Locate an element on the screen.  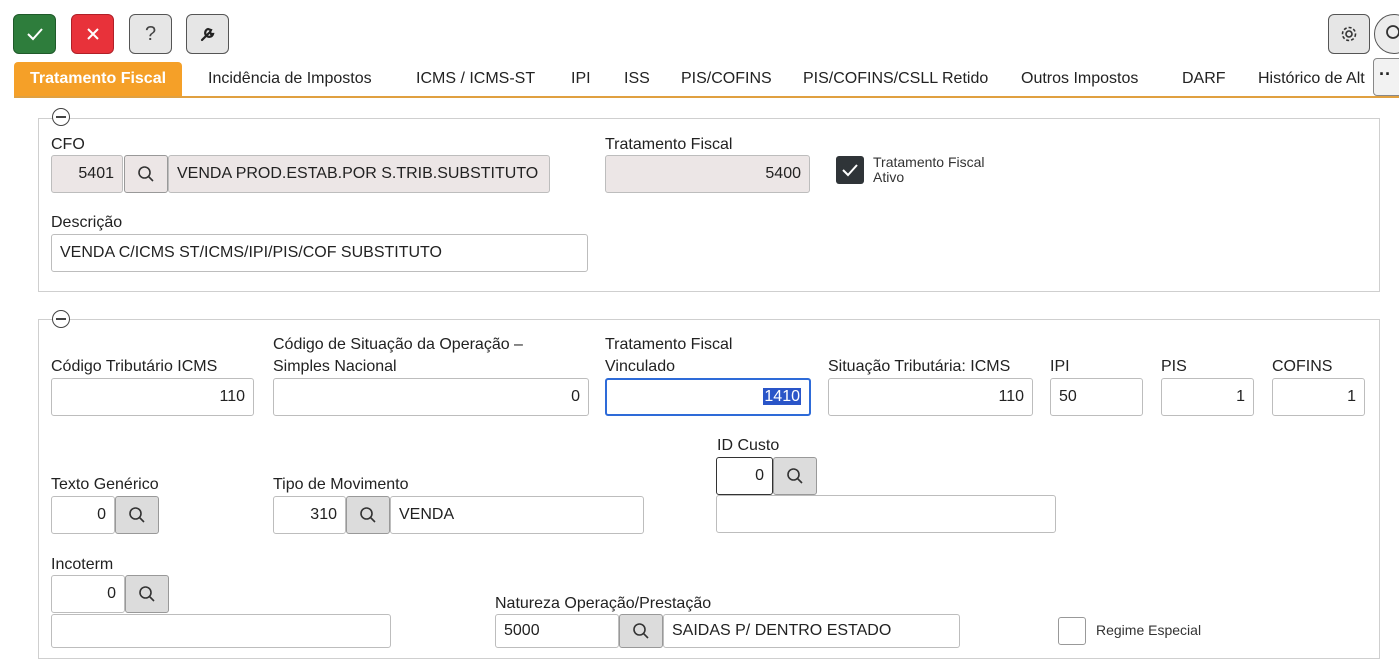
descricao-label: Descrição is located at coordinates (87, 222).